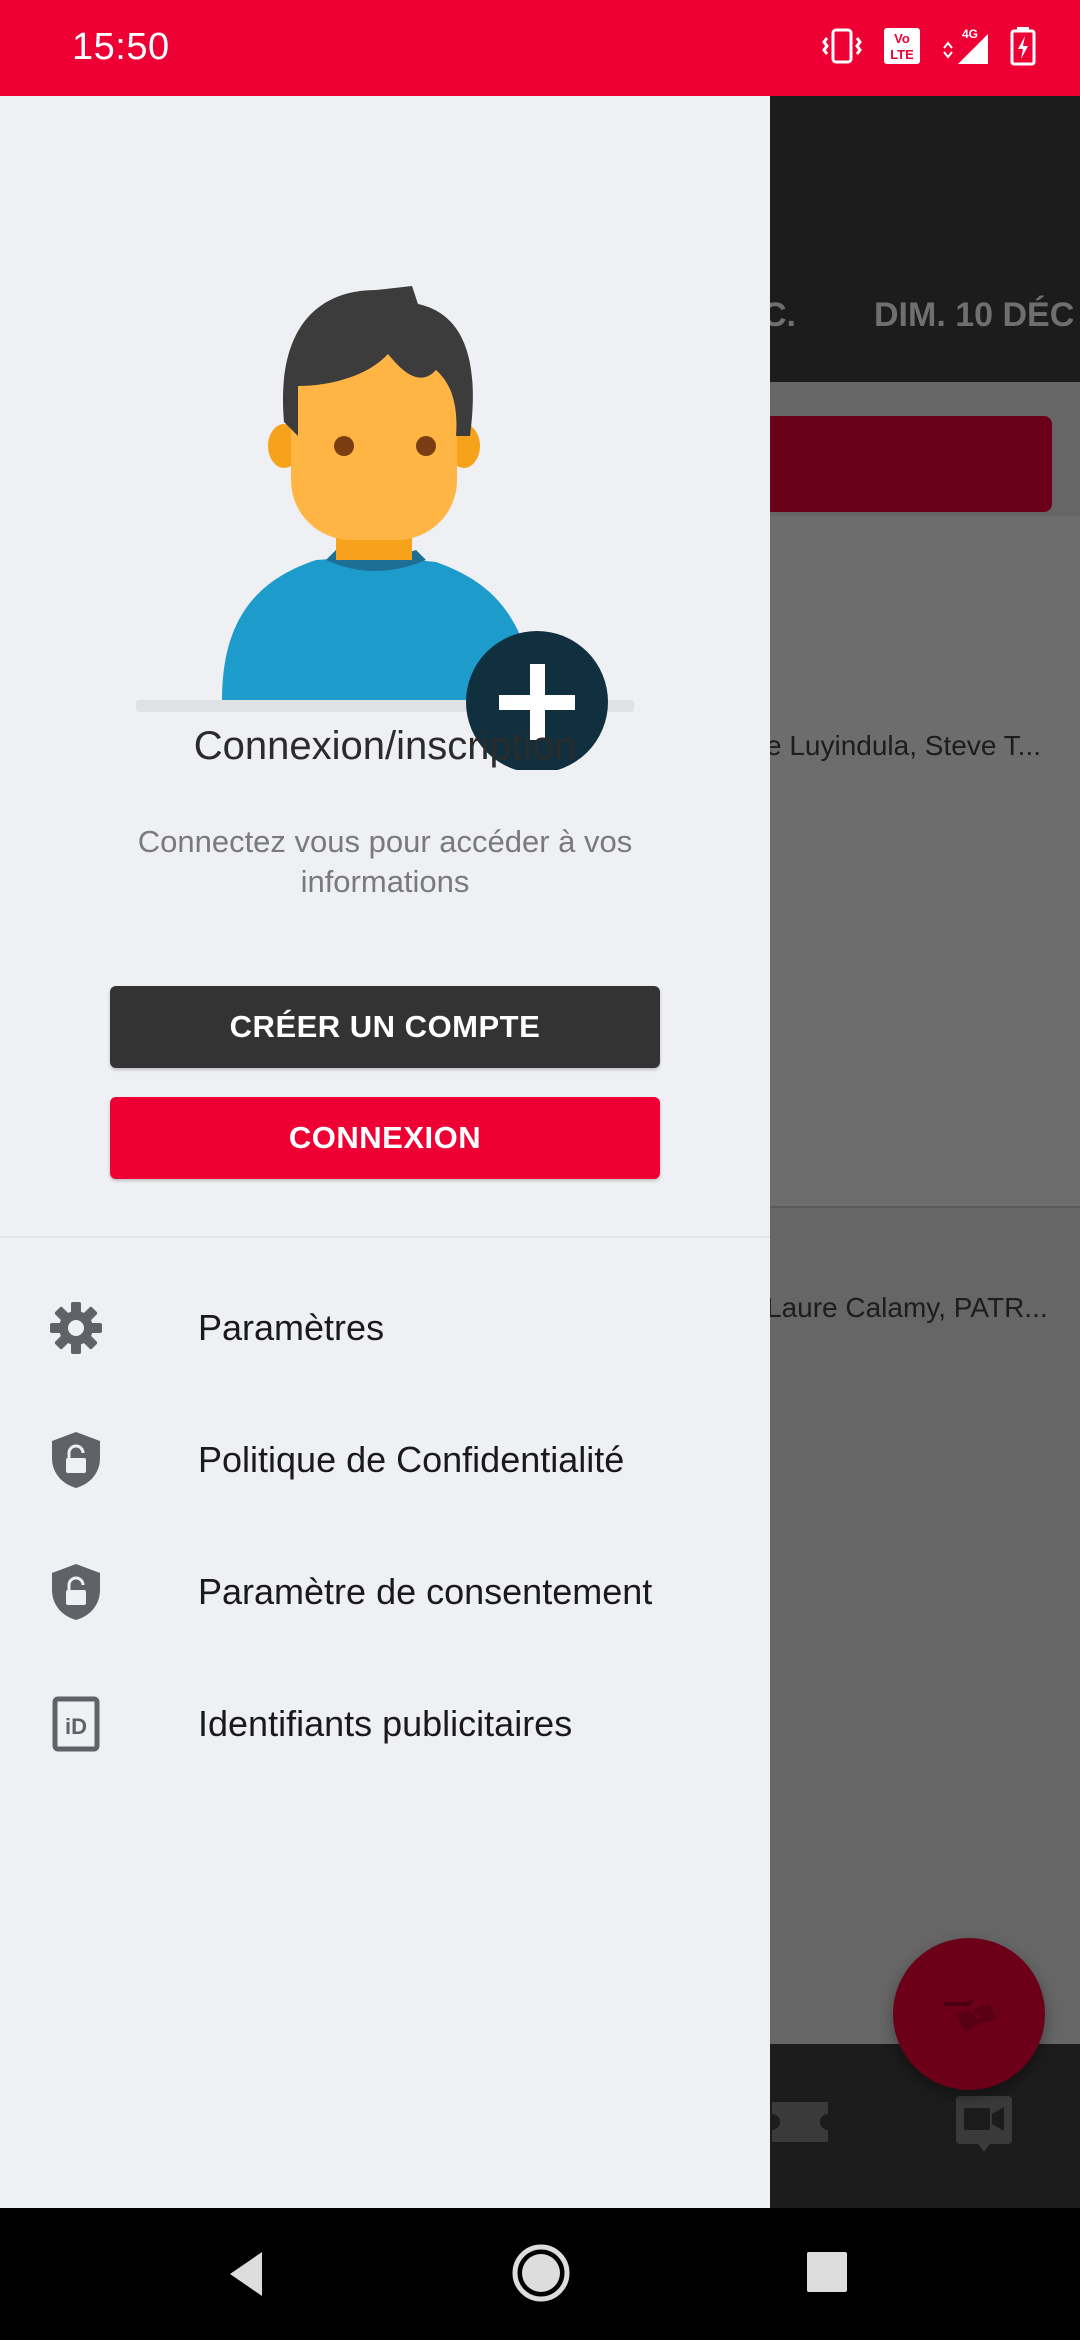  Describe the element at coordinates (425, 1591) in the screenshot. I see `menu-item-label: Paramètre de consentement` at that location.